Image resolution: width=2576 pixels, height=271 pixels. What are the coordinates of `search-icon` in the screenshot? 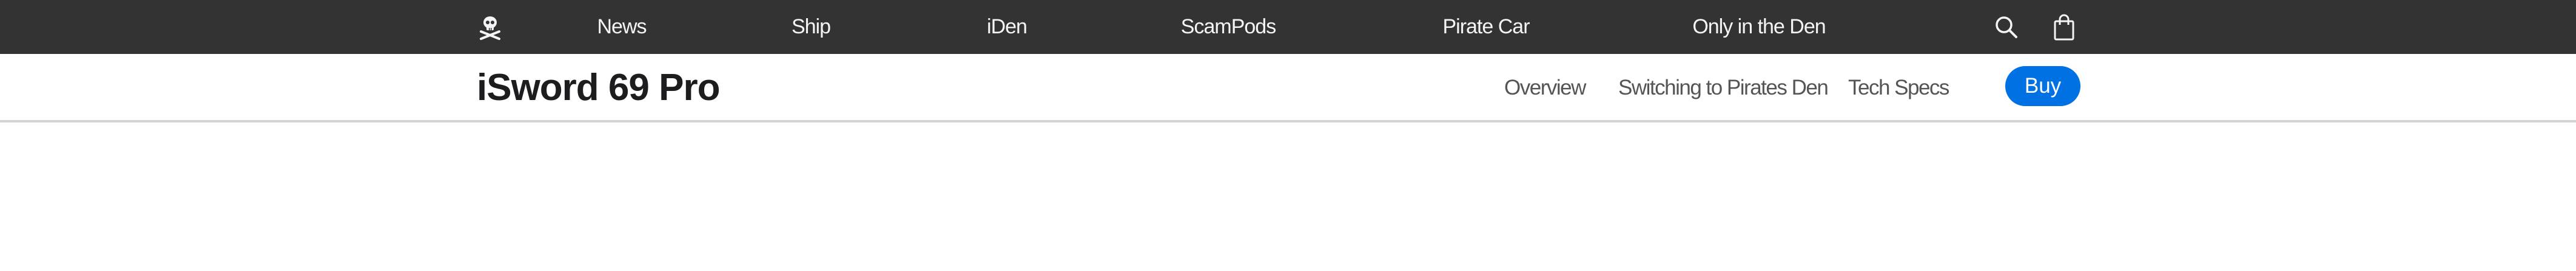 It's located at (2006, 27).